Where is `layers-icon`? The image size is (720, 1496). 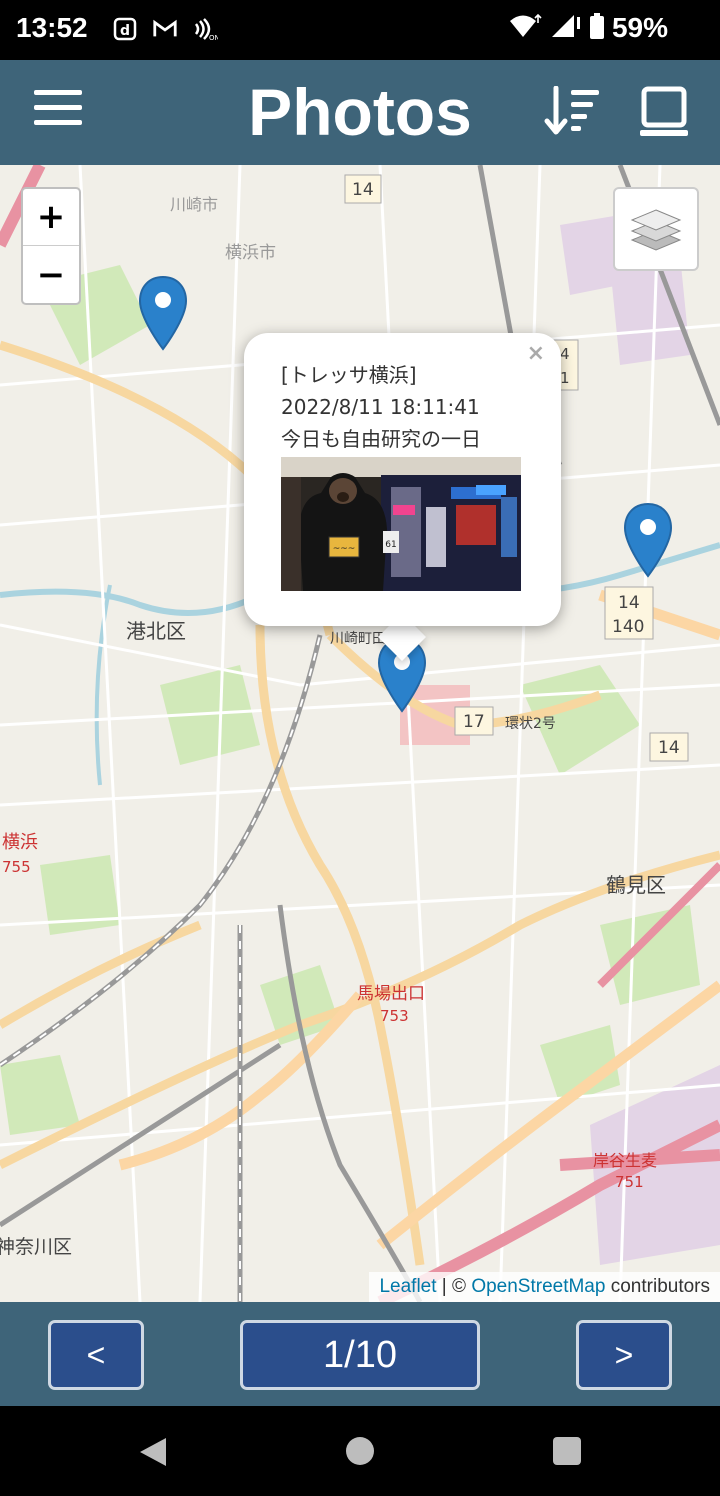 layers-icon is located at coordinates (656, 230).